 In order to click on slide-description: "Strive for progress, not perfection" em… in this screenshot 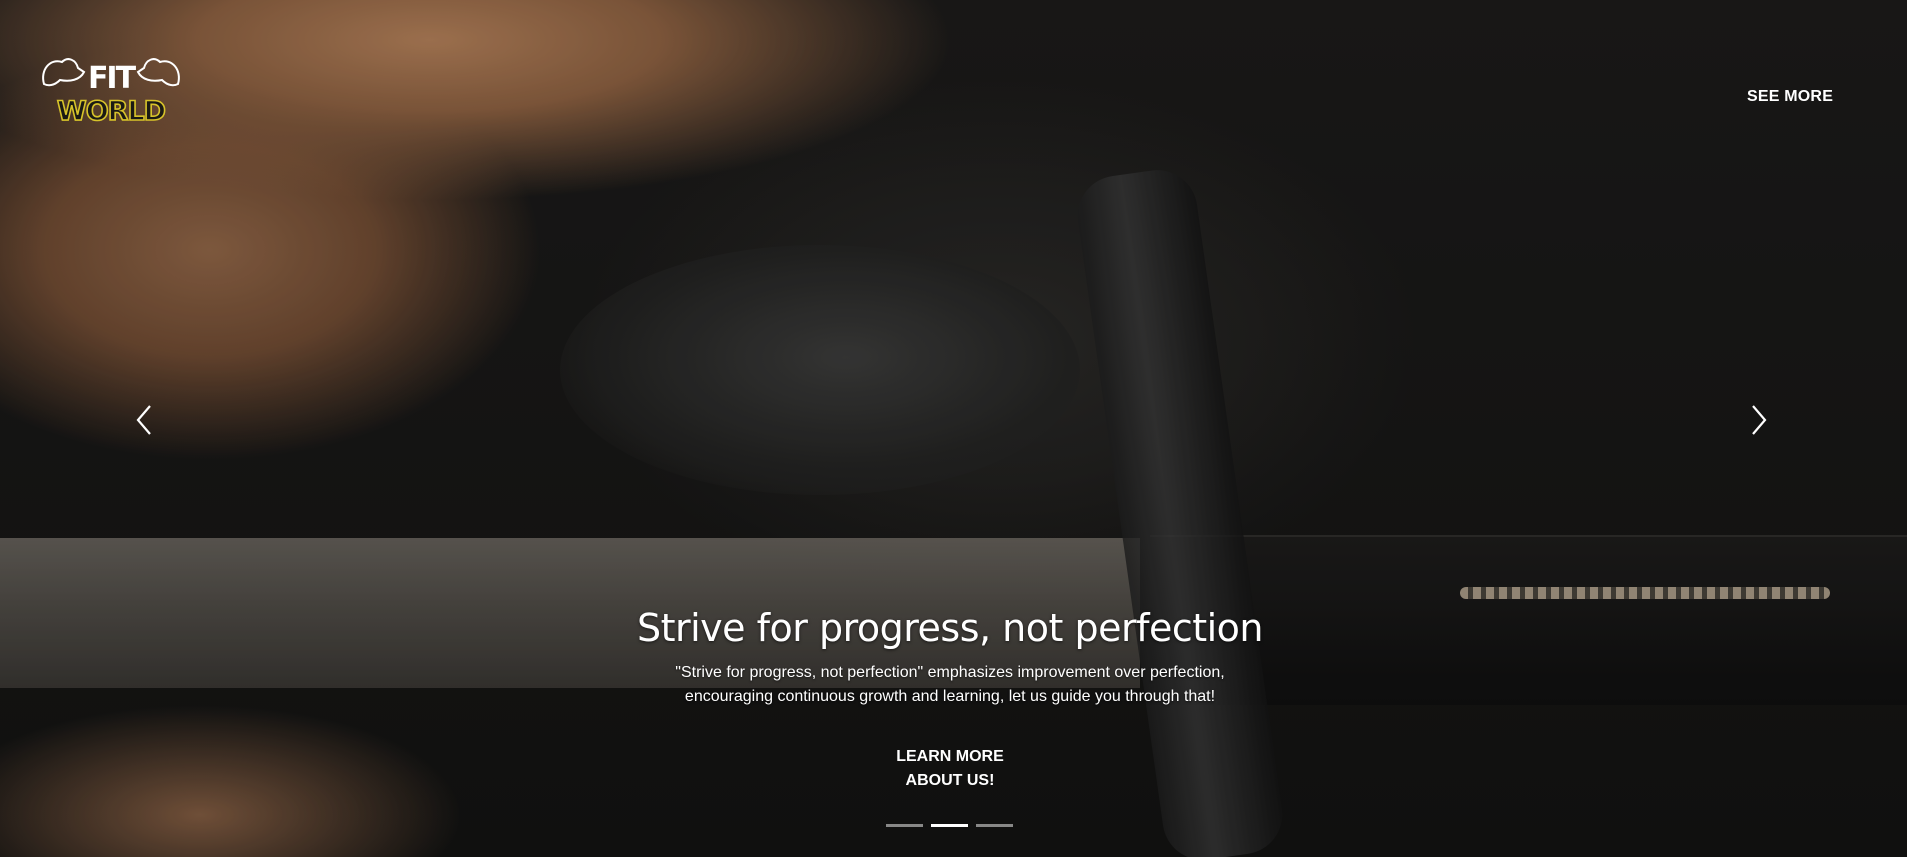, I will do `click(950, 684)`.